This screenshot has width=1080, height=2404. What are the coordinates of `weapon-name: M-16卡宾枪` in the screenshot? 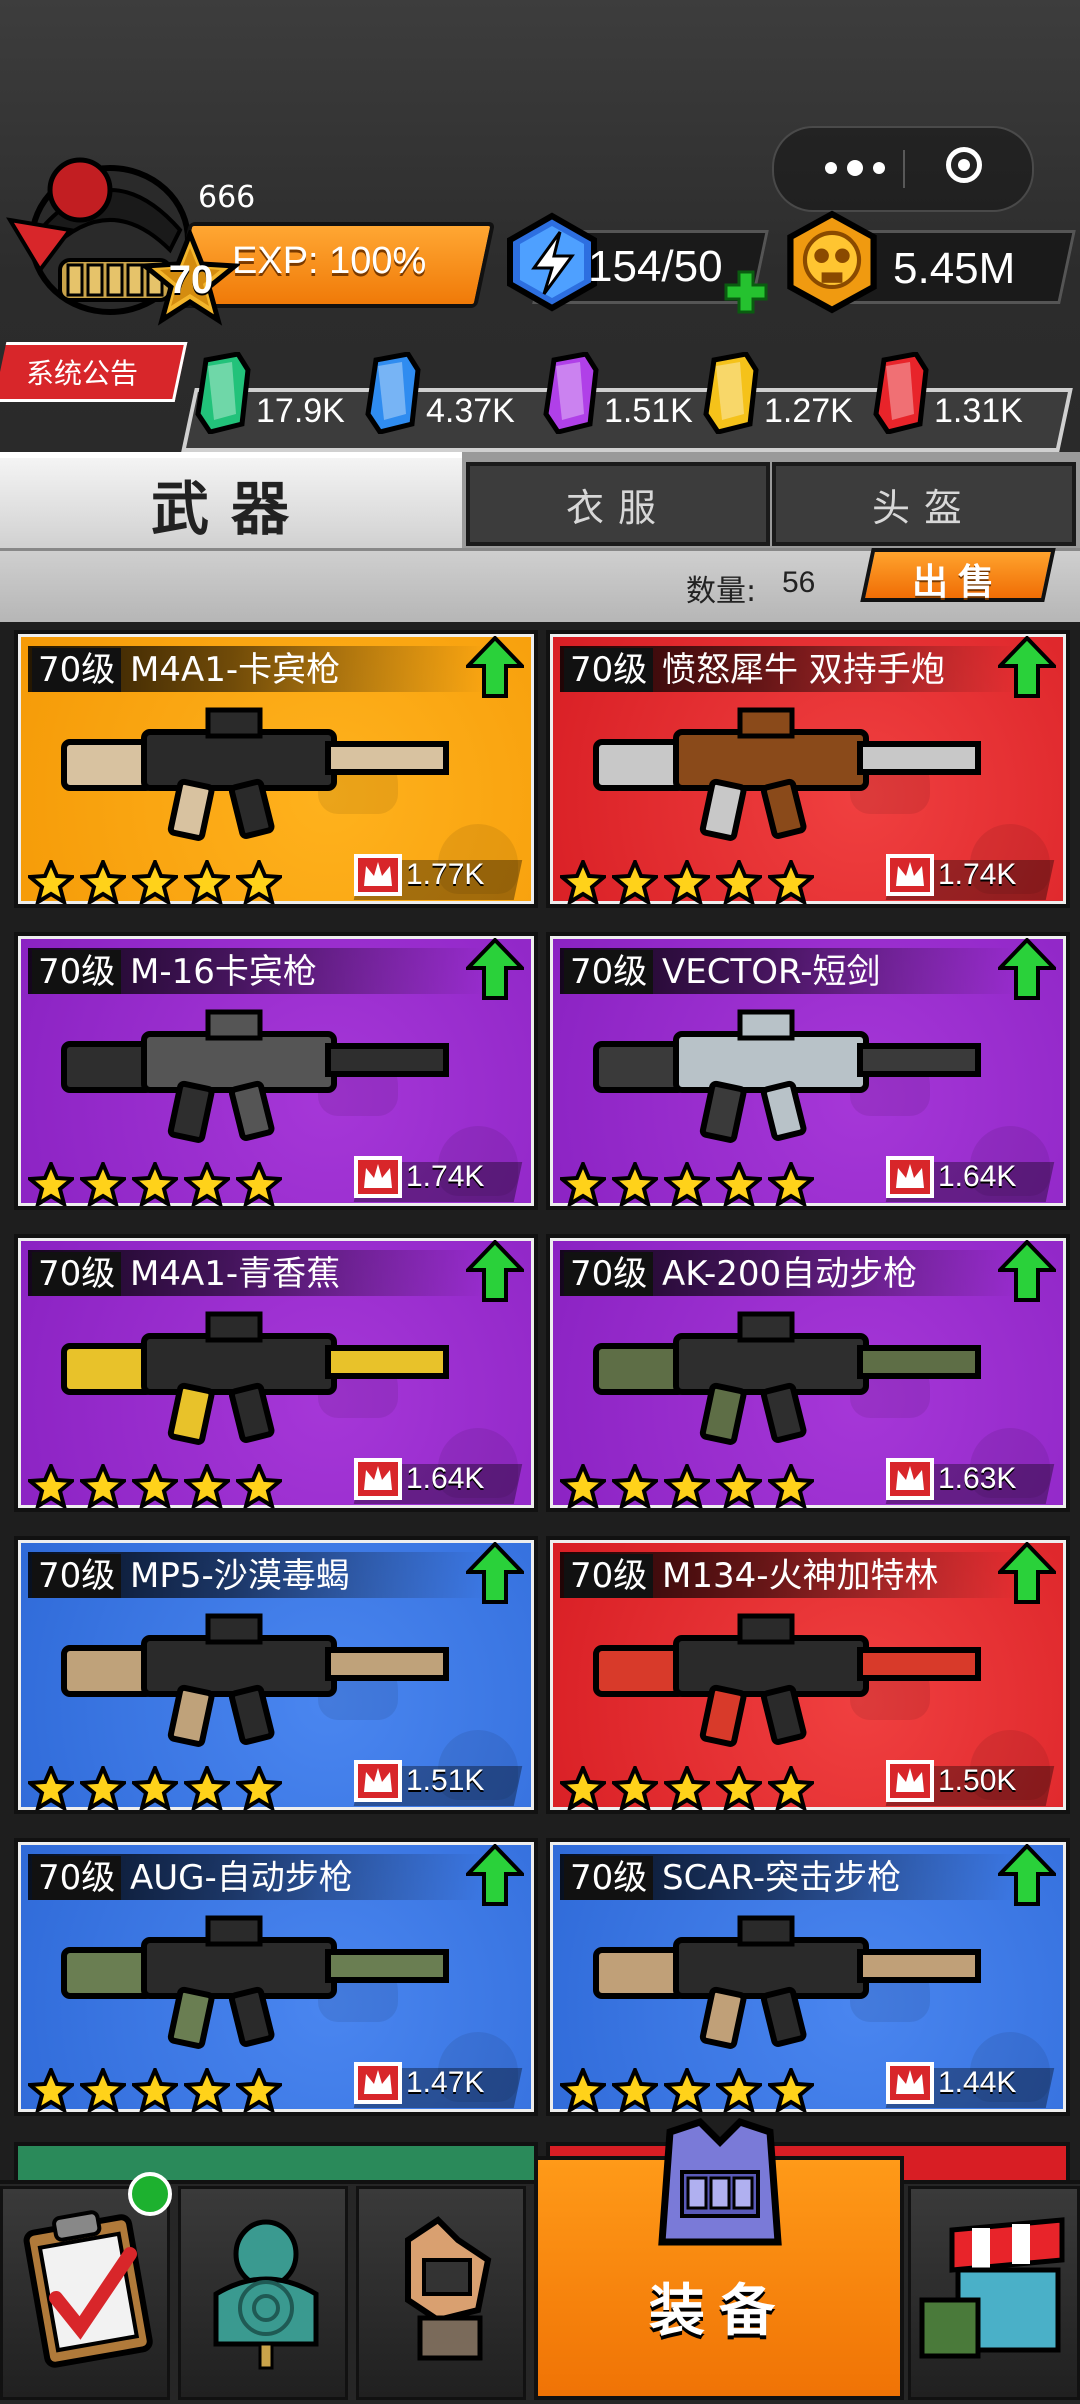 It's located at (223, 972).